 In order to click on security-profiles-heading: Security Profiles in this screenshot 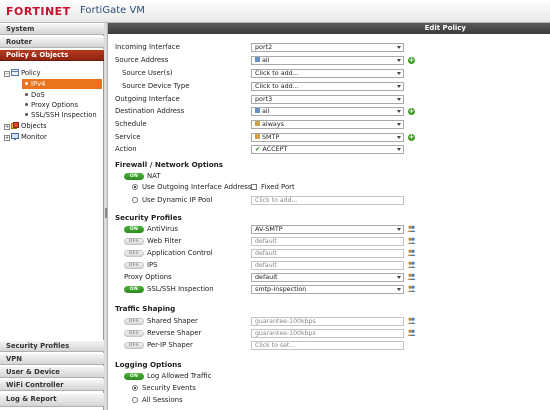, I will do `click(148, 217)`.